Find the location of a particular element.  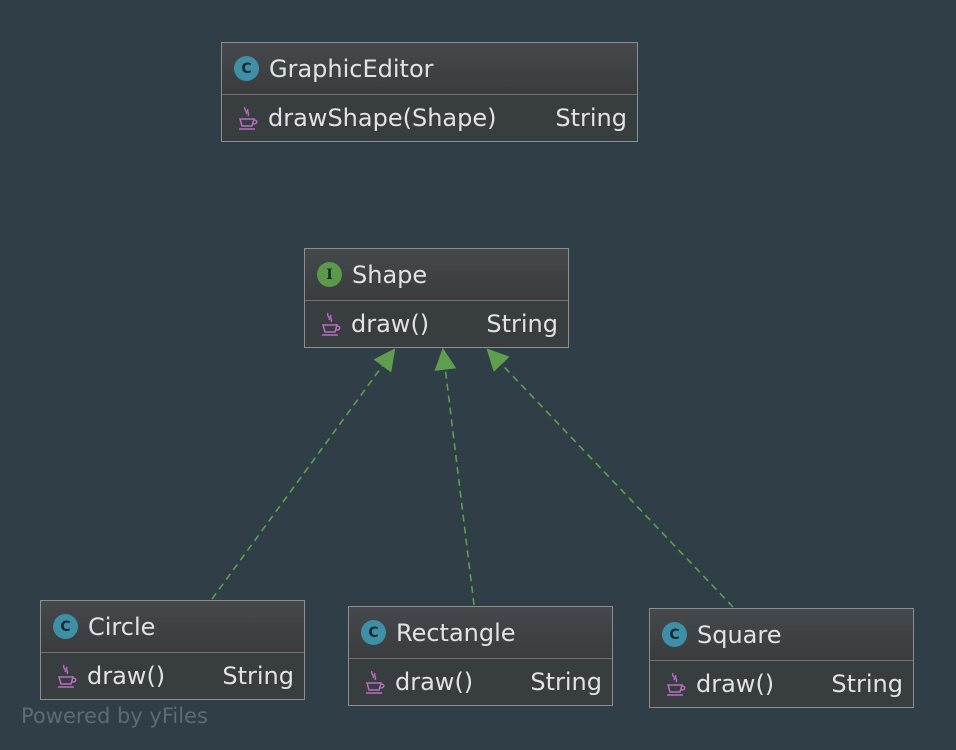

node-header: C Square is located at coordinates (781, 635).